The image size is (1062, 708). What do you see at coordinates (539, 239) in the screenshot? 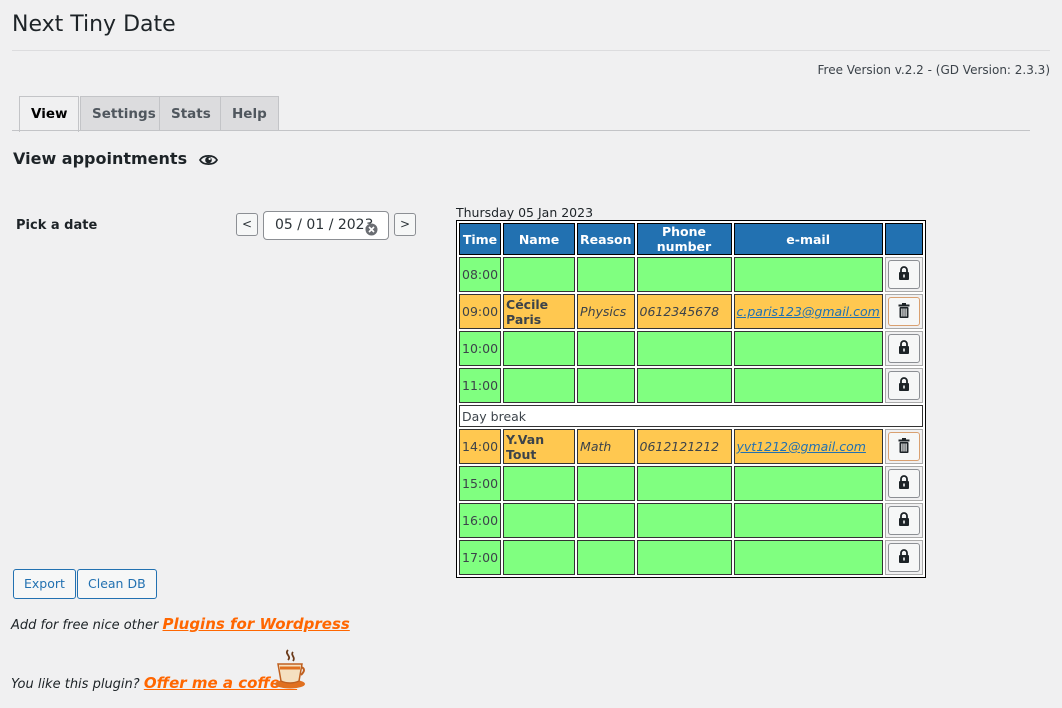
I see `header-name: Name` at bounding box center [539, 239].